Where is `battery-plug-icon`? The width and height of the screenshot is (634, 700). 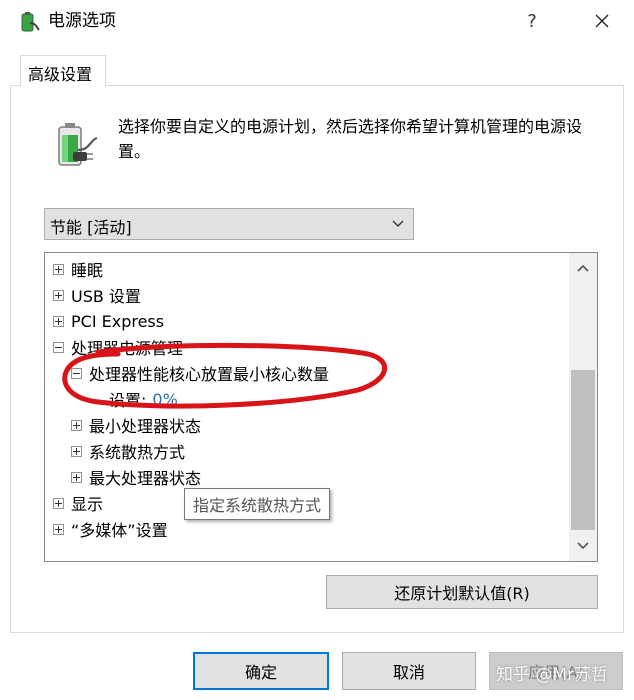
battery-plug-icon is located at coordinates (78, 144).